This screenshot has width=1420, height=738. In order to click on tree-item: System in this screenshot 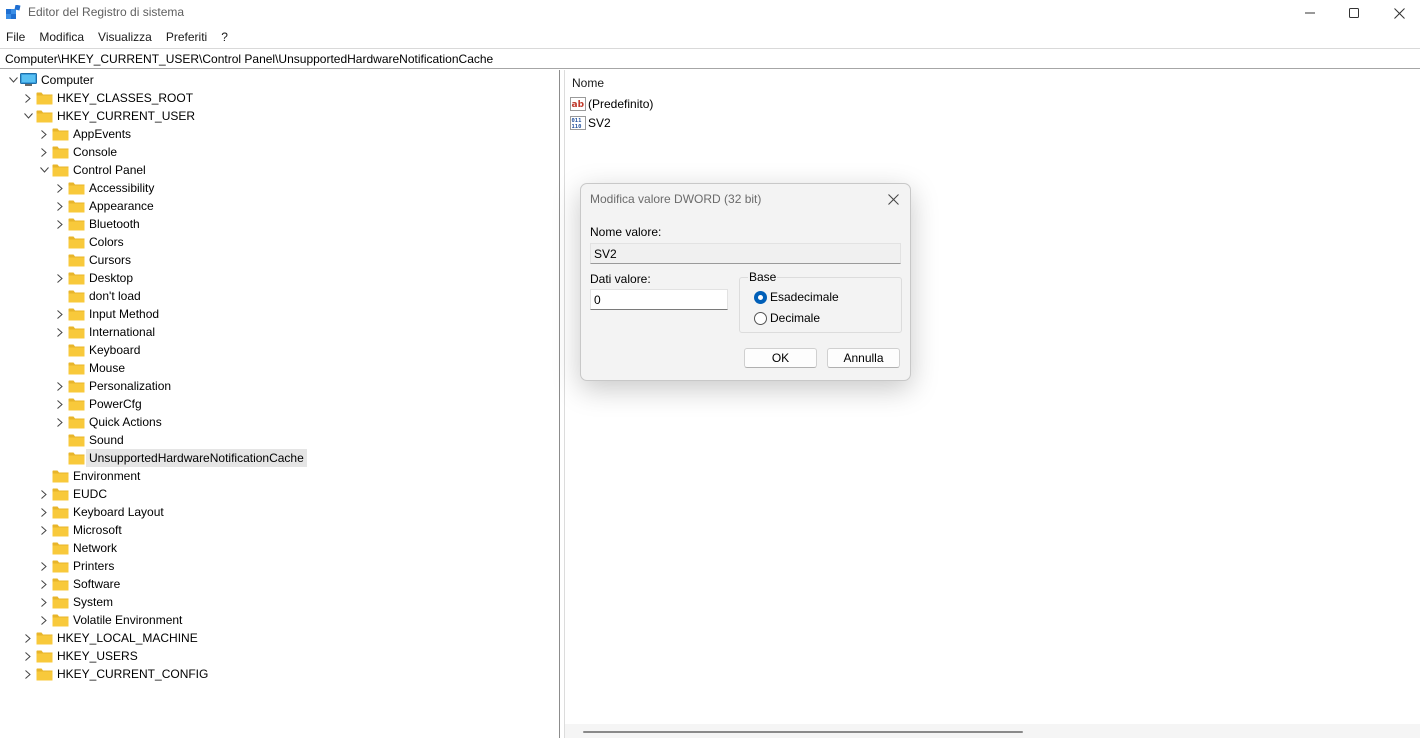, I will do `click(279, 602)`.